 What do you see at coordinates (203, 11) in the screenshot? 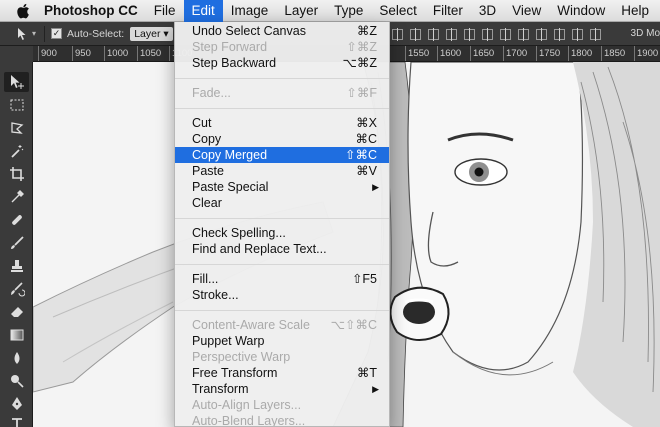
I see `menu-edit: Edit` at bounding box center [203, 11].